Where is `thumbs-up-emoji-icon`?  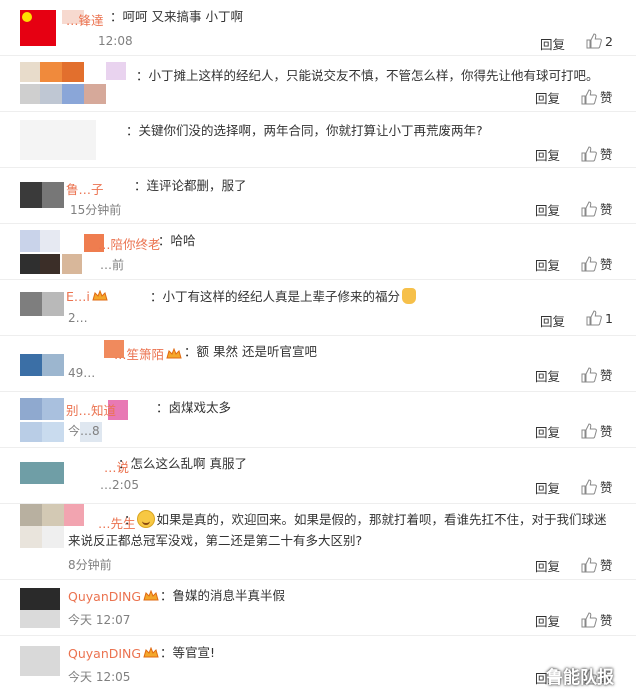
thumbs-up-emoji-icon is located at coordinates (409, 296).